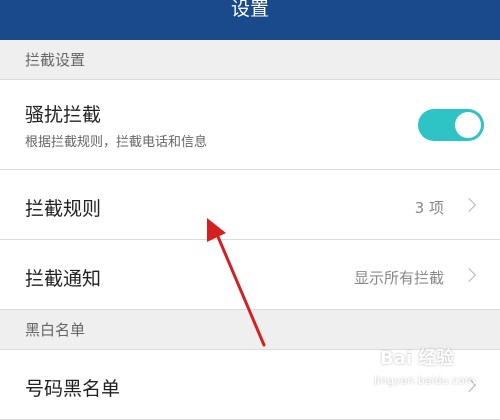 The height and width of the screenshot is (420, 500). I want to click on harassment-intercept-description: 根据拦截规则，拦截电话和信息, so click(116, 142).